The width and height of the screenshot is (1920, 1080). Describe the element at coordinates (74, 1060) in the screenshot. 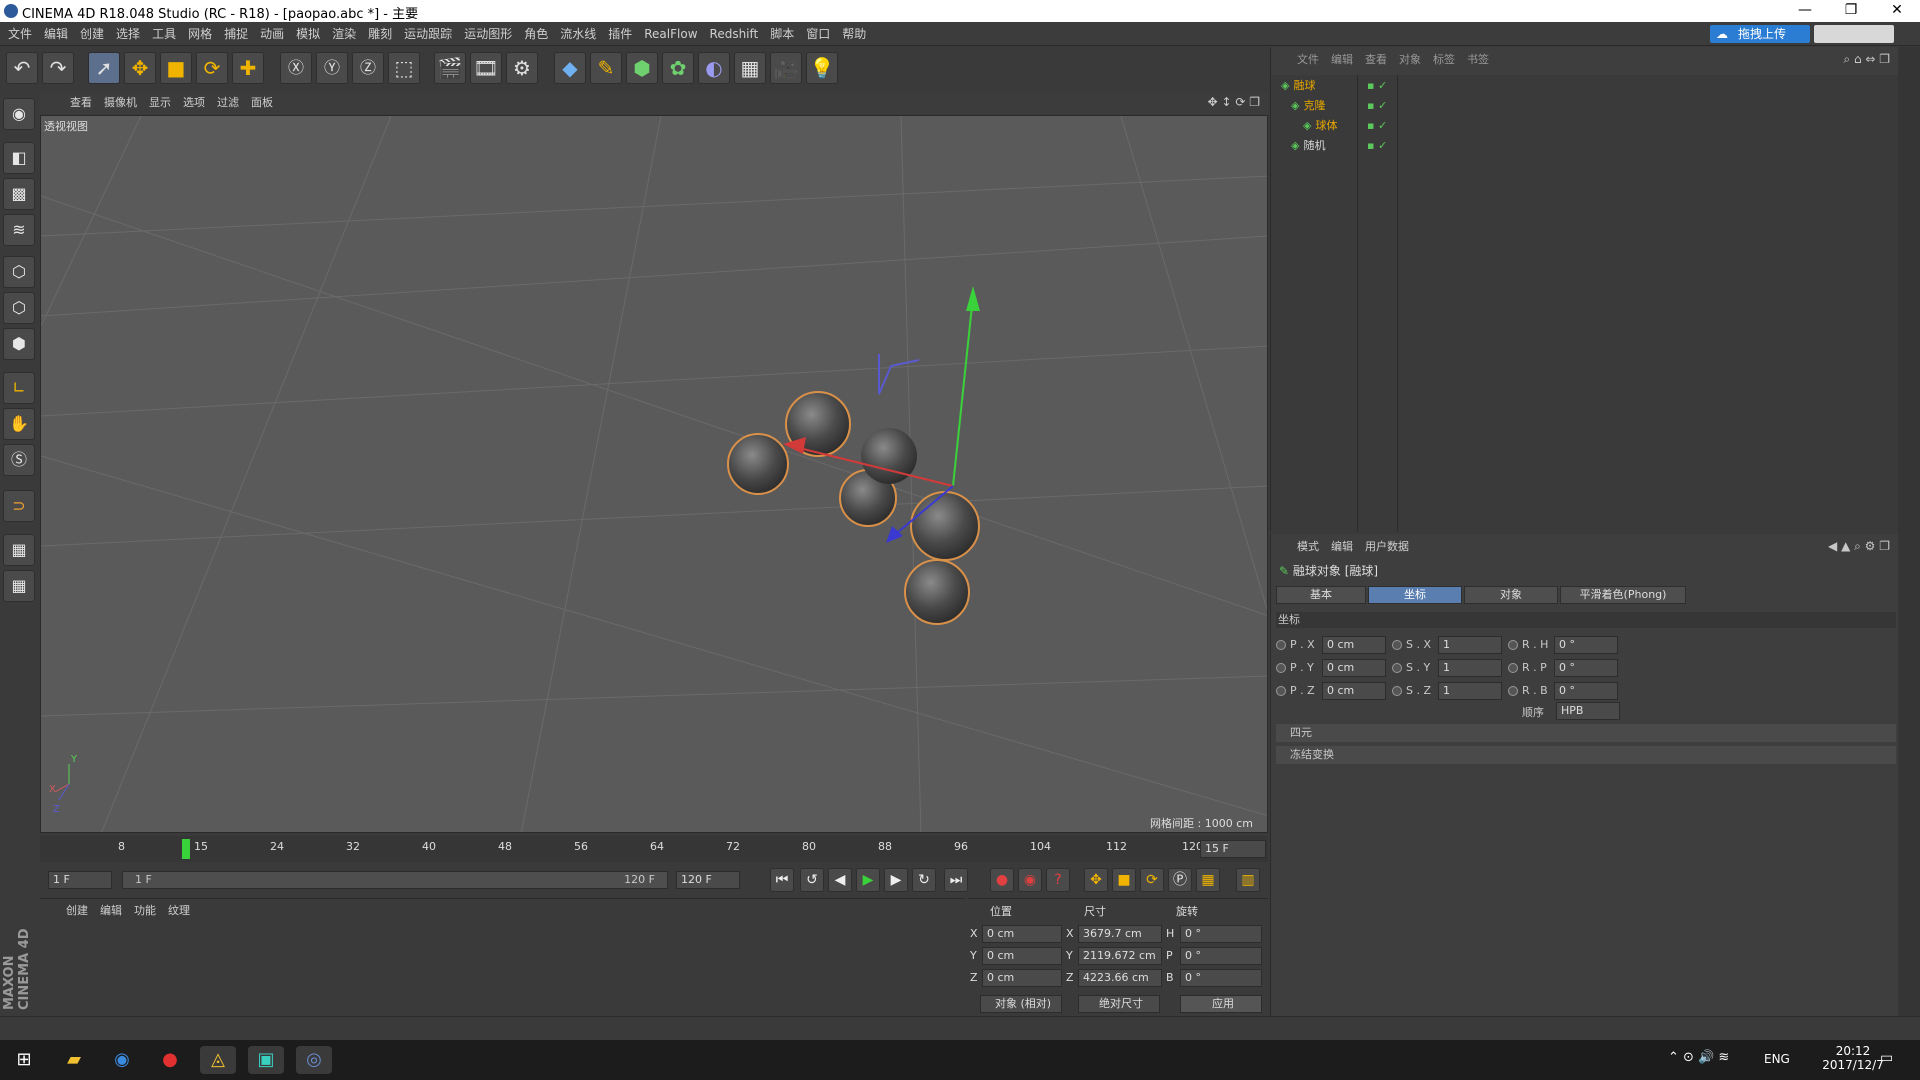

I see `file-explorer-icon: ▰` at that location.